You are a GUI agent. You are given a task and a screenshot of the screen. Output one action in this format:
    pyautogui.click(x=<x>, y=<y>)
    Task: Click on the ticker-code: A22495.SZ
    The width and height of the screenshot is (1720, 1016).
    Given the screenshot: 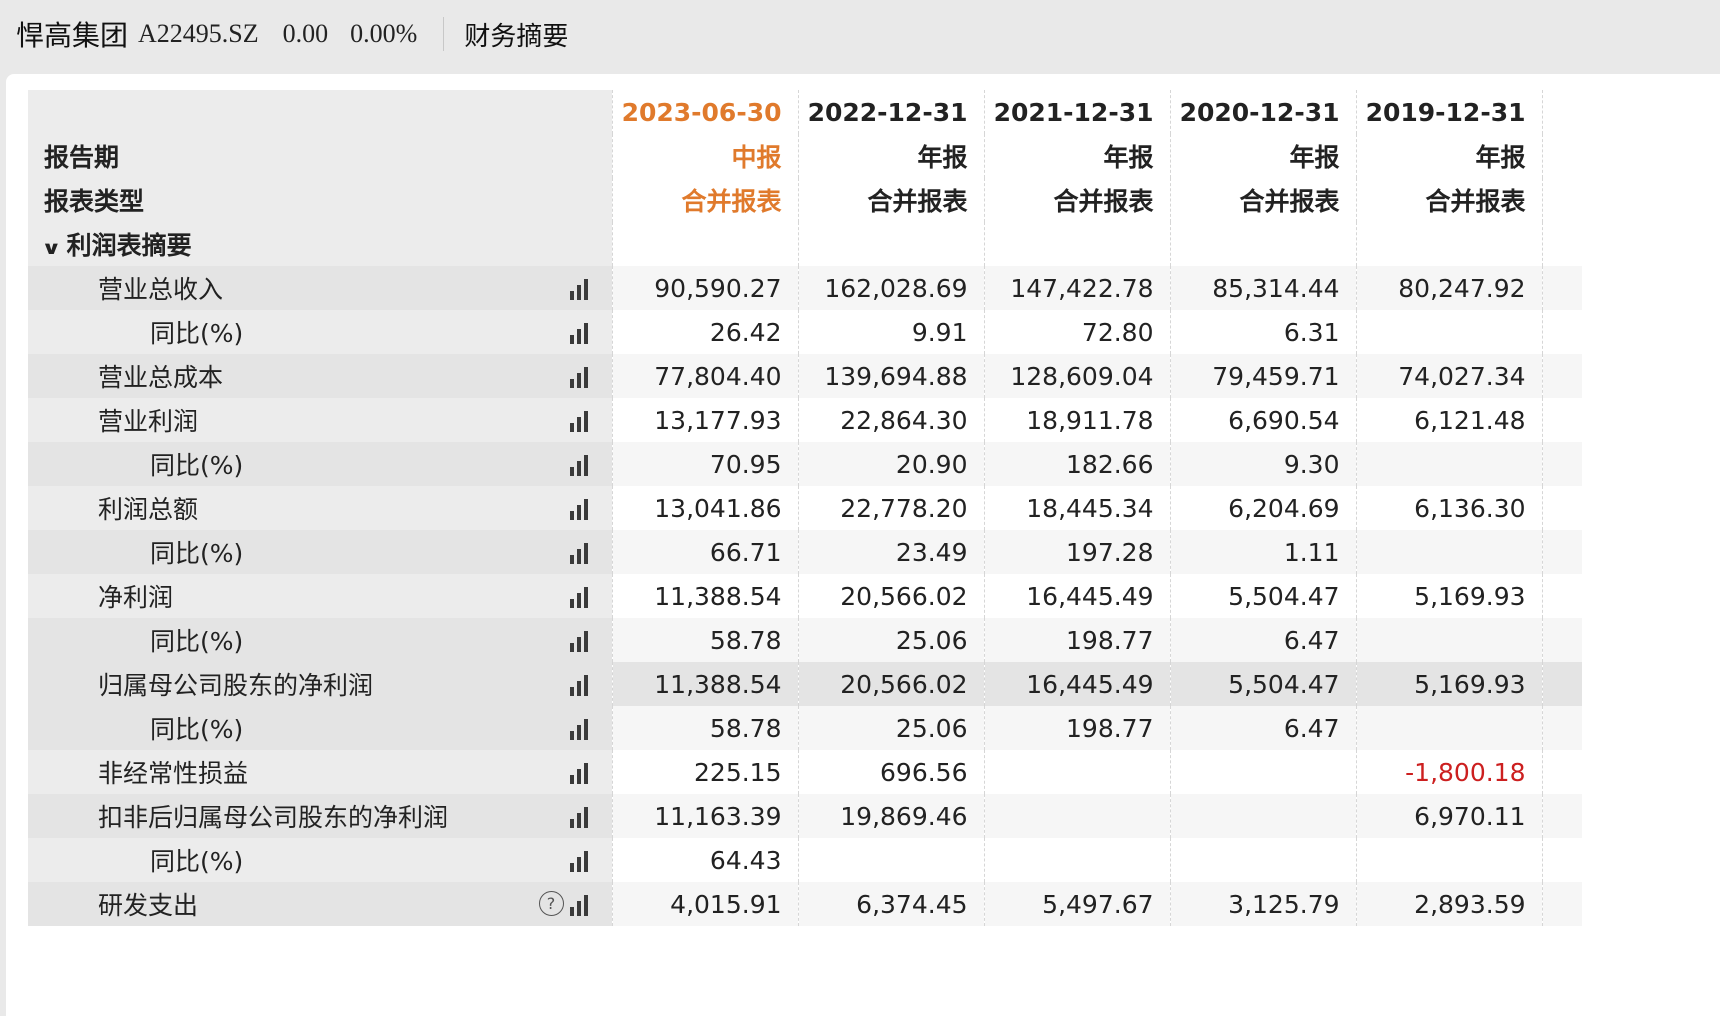 What is the action you would take?
    pyautogui.click(x=198, y=33)
    